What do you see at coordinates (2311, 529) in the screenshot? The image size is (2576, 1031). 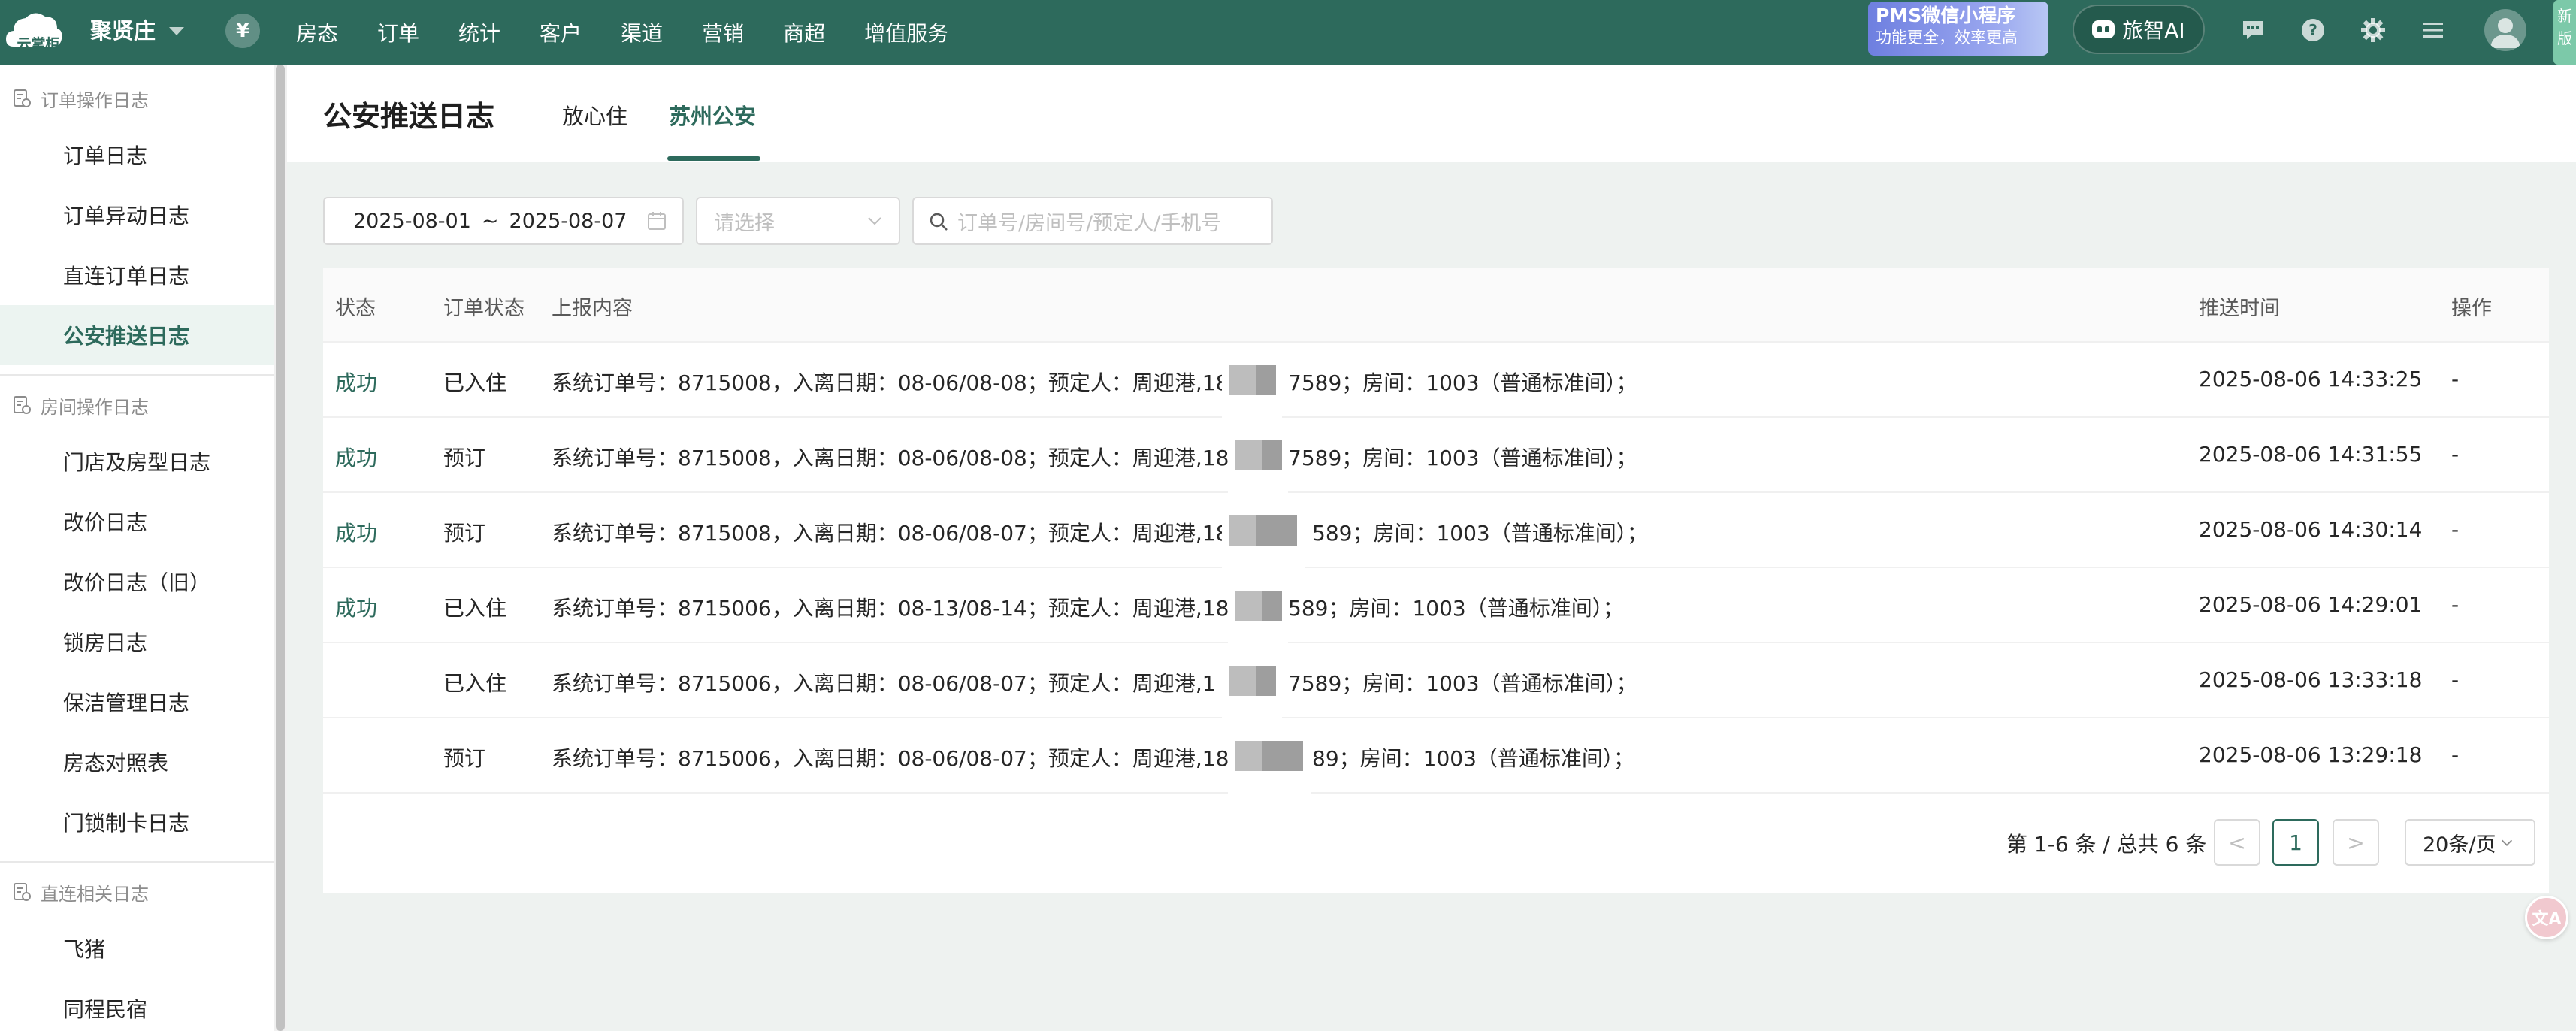 I see `cell-push-time: 2025-08-06 14:30:14` at bounding box center [2311, 529].